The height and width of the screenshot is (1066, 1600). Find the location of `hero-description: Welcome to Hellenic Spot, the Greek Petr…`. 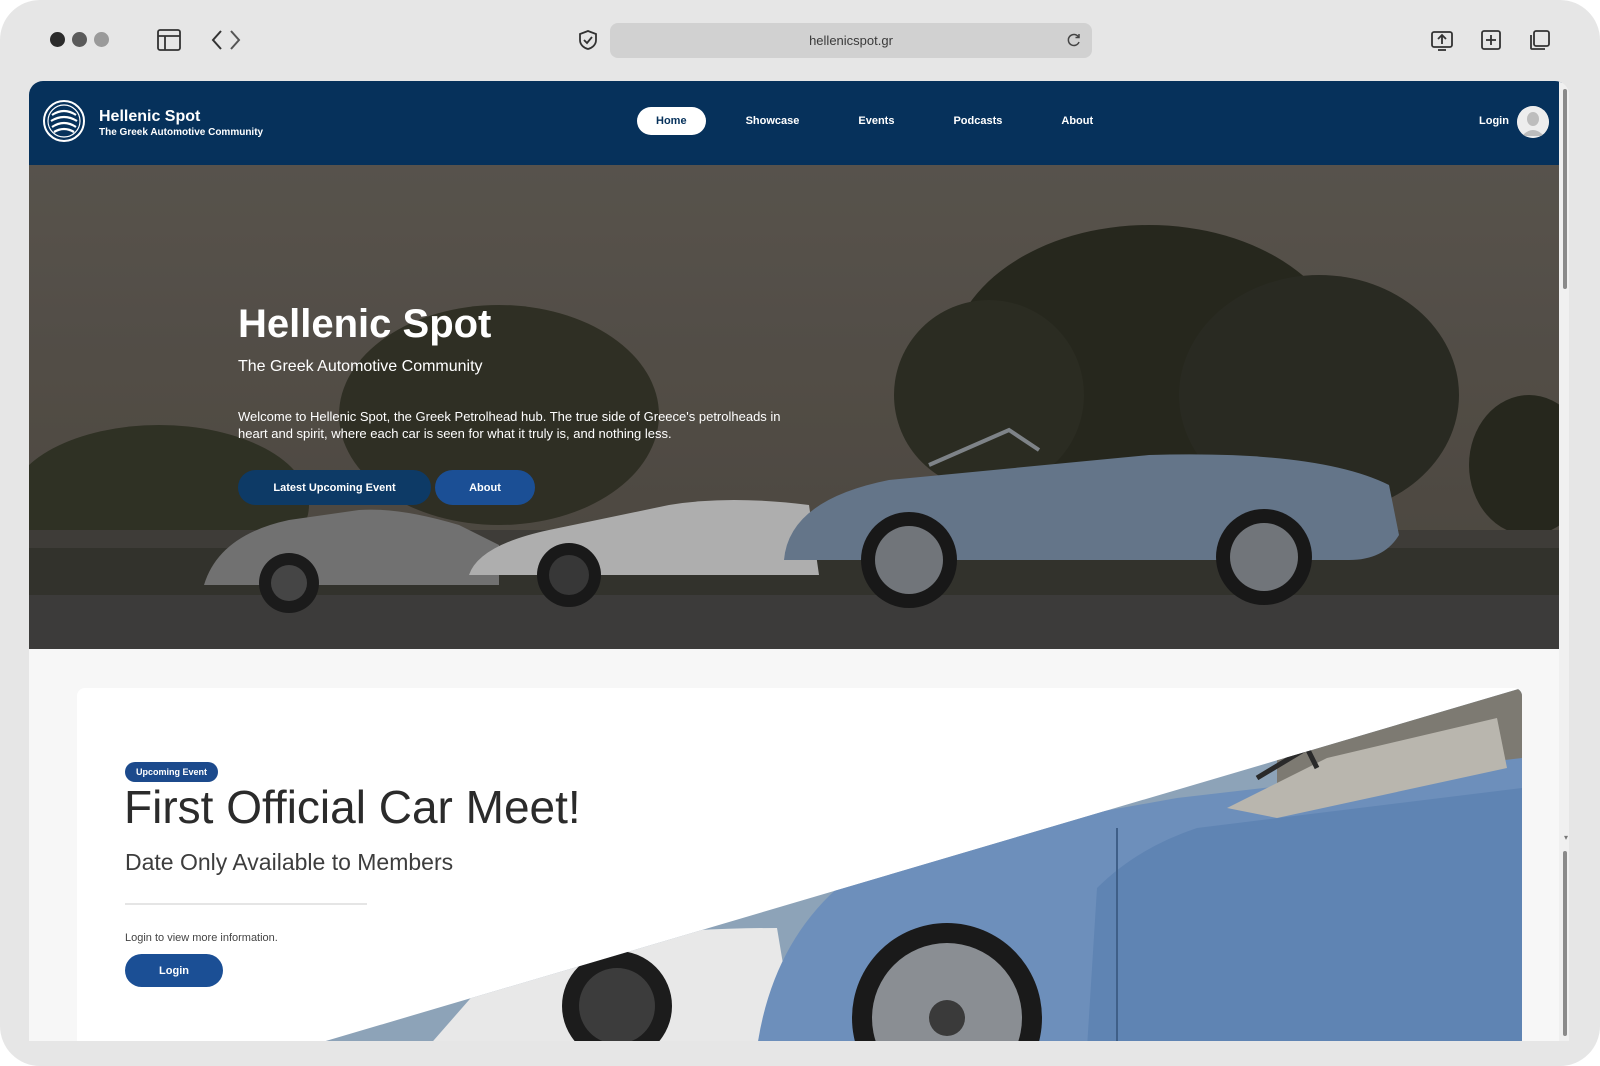

hero-description: Welcome to Hellenic Spot, the Greek Petr… is located at coordinates (509, 425).